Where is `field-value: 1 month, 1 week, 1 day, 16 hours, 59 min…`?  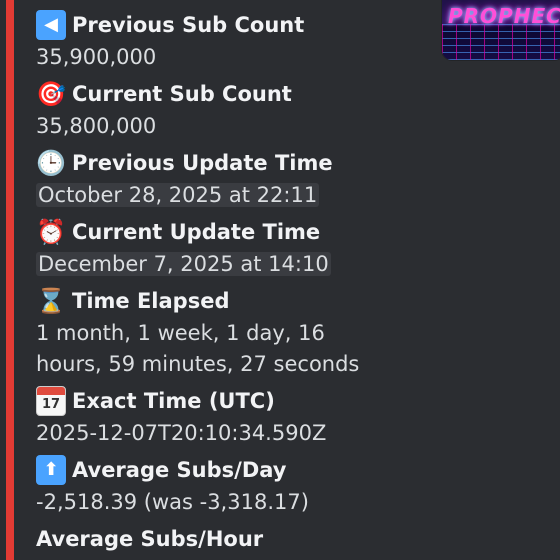 field-value: 1 month, 1 week, 1 day, 16 hours, 59 min… is located at coordinates (198, 348).